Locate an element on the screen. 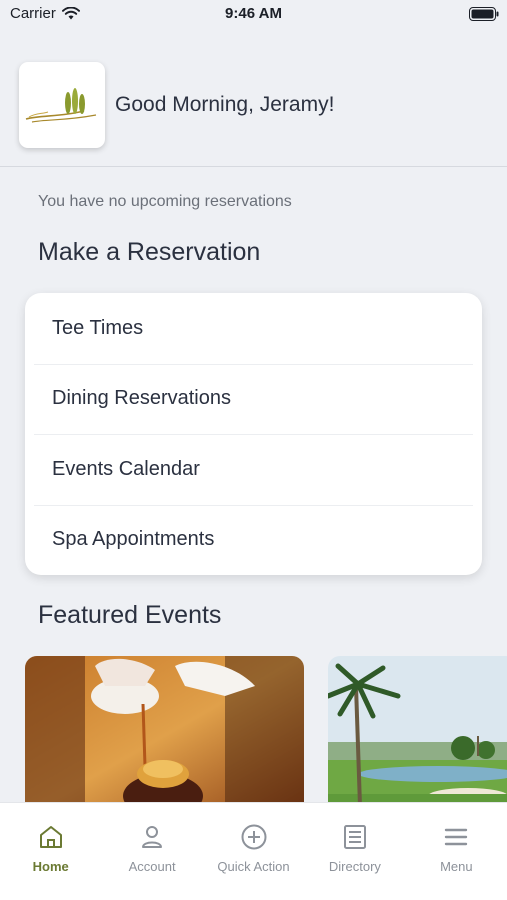 The image size is (507, 900). option-label: Spa Appointments is located at coordinates (133, 539).